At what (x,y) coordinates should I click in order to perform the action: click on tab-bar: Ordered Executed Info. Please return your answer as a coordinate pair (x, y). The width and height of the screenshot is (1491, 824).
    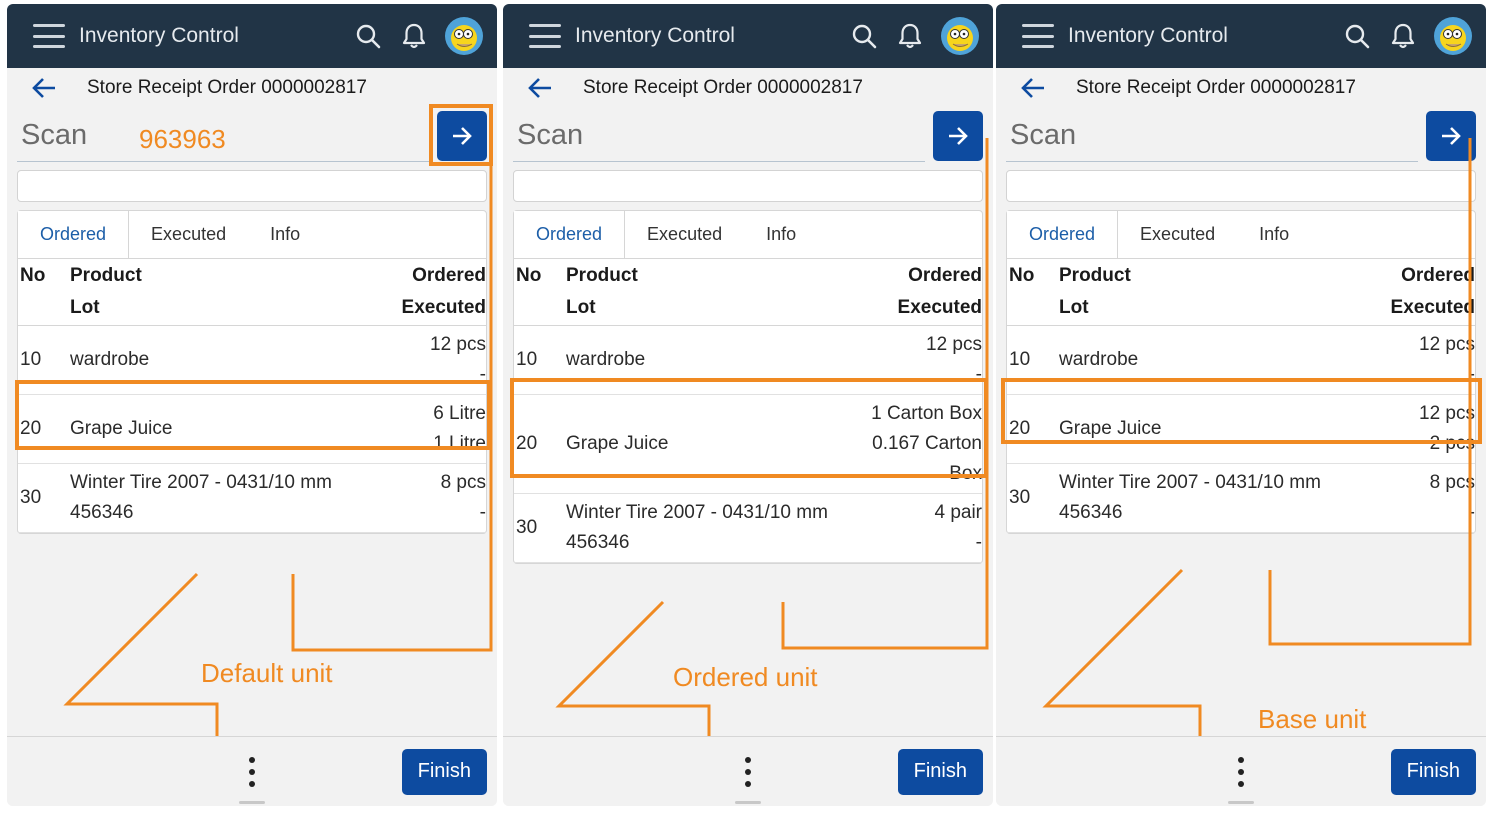
    Looking at the image, I should click on (1241, 235).